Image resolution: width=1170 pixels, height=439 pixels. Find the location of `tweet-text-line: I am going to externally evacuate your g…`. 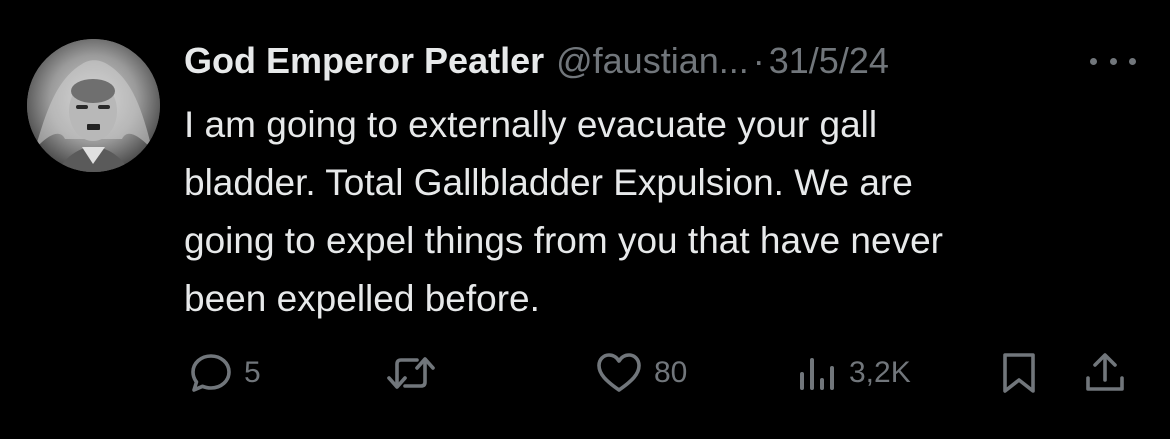

tweet-text-line: I am going to externally evacuate your g… is located at coordinates (531, 124).